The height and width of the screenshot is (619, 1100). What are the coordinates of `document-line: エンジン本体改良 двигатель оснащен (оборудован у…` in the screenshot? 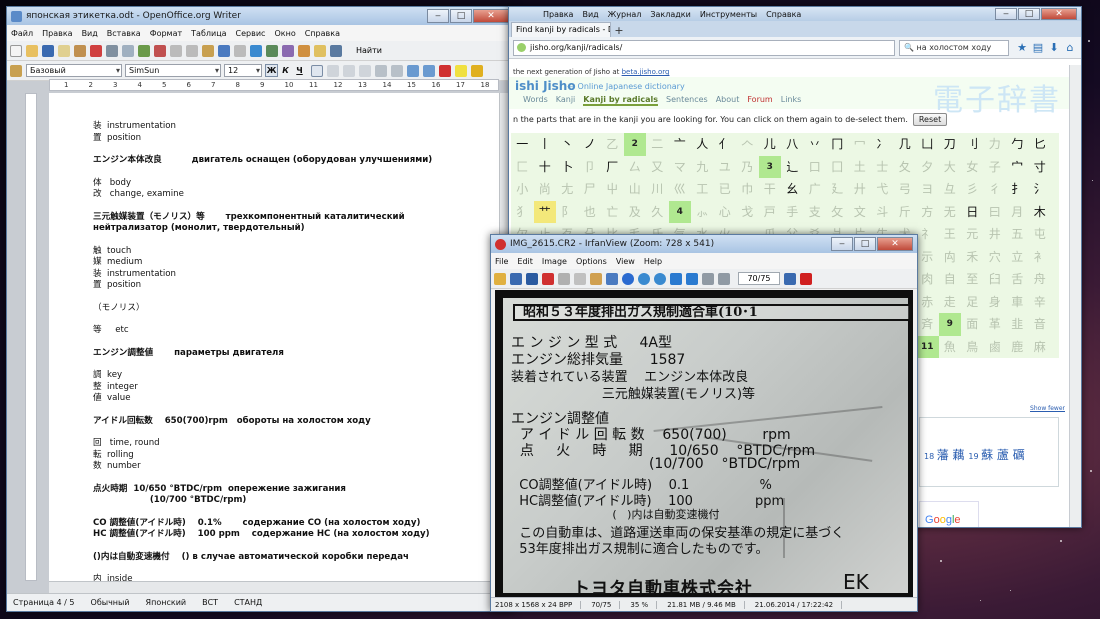 It's located at (293, 161).